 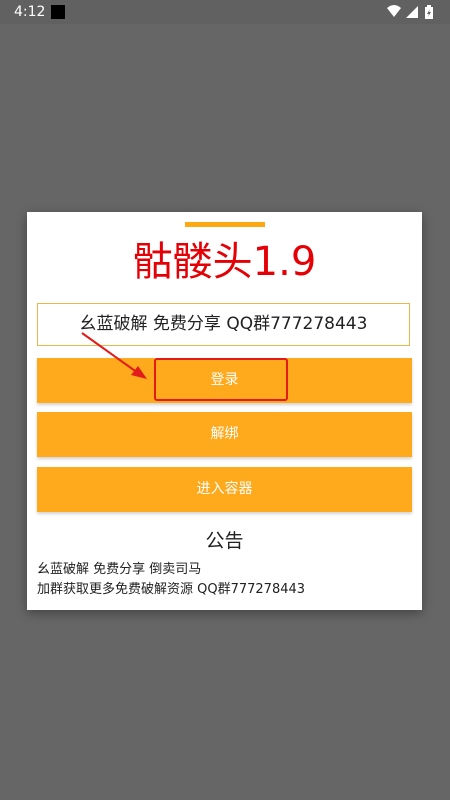 I want to click on status-time: 4:12, so click(x=30, y=12).